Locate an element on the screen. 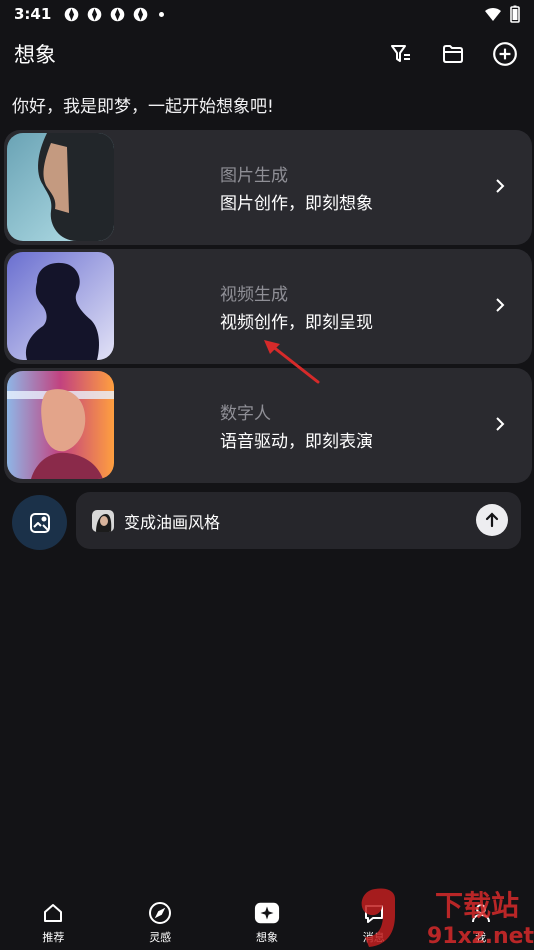  page-title: 想象 is located at coordinates (35, 55).